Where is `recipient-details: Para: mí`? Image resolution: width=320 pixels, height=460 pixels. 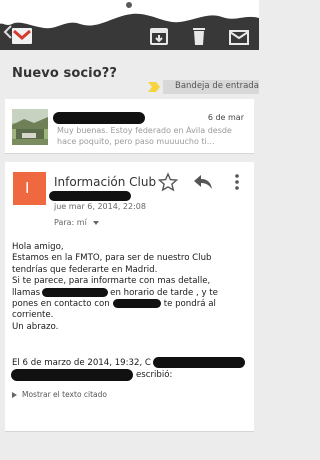
recipient-details: Para: mí is located at coordinates (76, 222).